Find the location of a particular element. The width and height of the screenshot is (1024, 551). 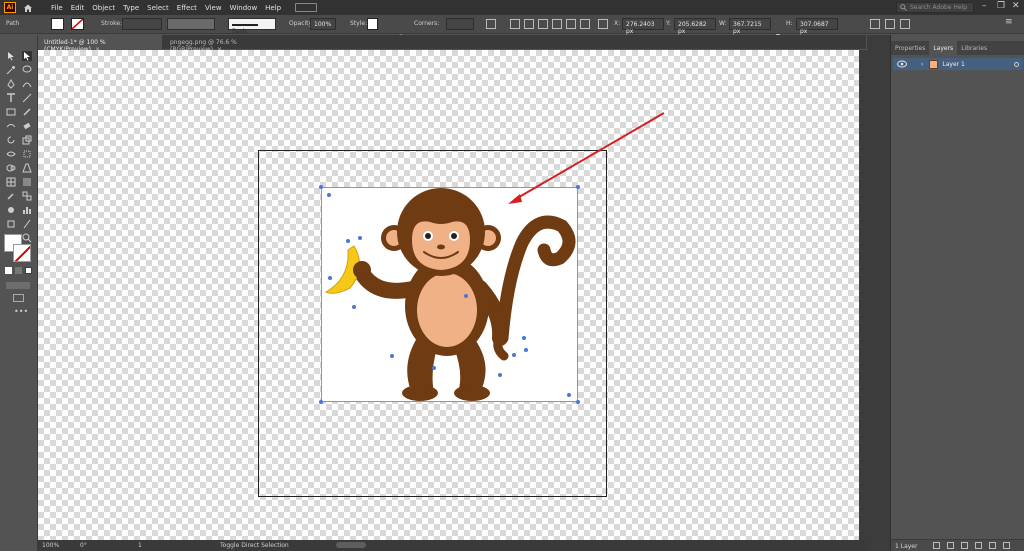

x-field: 276.2403 px is located at coordinates (643, 26).